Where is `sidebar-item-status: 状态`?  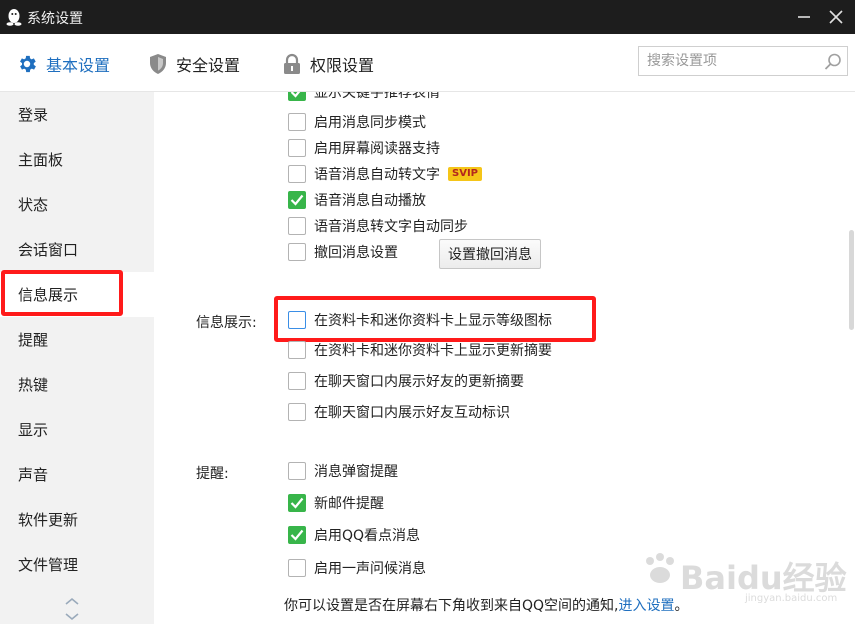 sidebar-item-status: 状态 is located at coordinates (77, 204).